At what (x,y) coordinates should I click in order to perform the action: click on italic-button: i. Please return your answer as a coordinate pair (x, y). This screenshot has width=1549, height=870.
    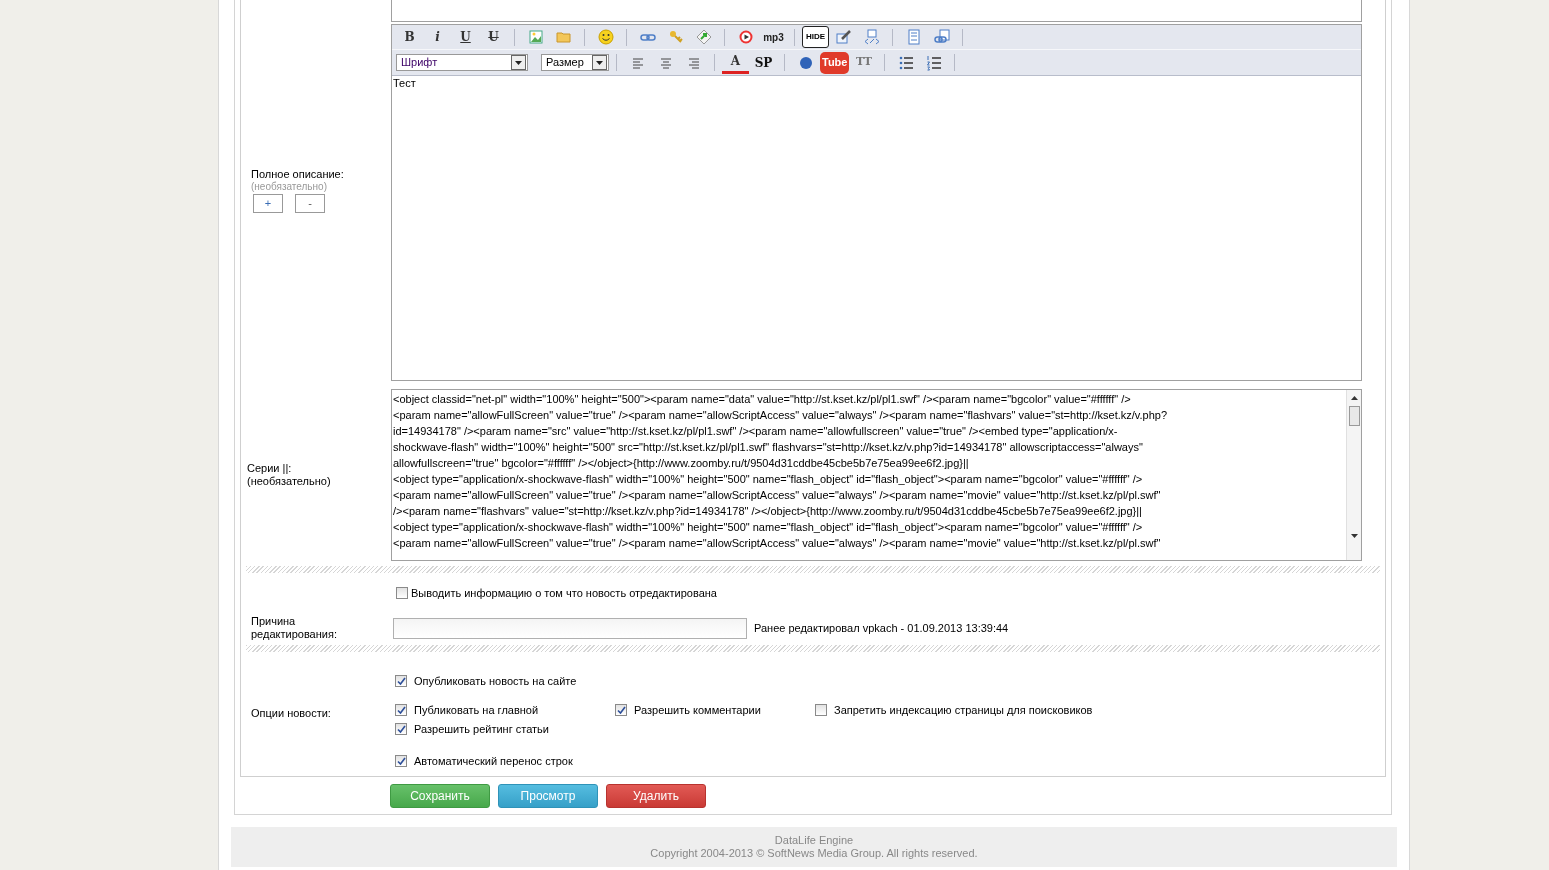
    Looking at the image, I should click on (437, 37).